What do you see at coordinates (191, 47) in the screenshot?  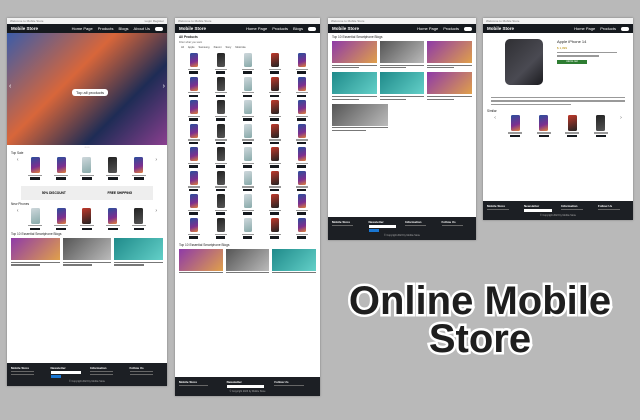 I see `filter-apple: Apple` at bounding box center [191, 47].